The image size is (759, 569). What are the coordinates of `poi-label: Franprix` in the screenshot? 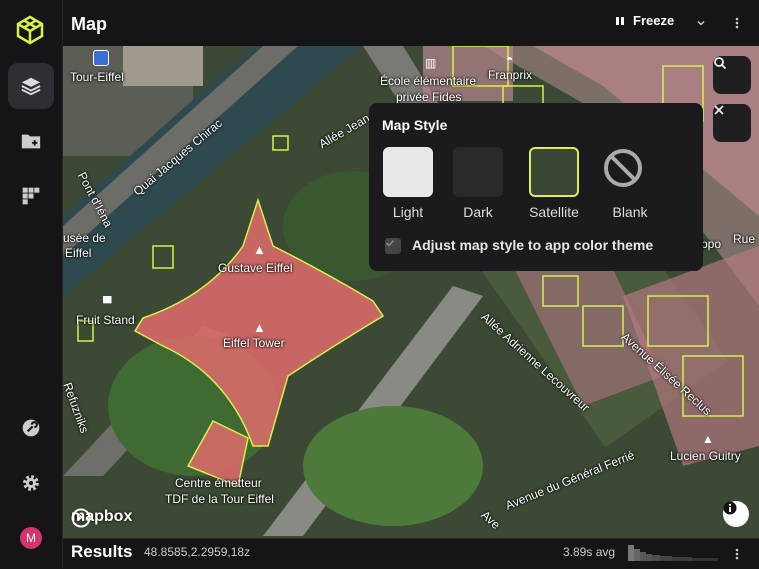 It's located at (510, 75).